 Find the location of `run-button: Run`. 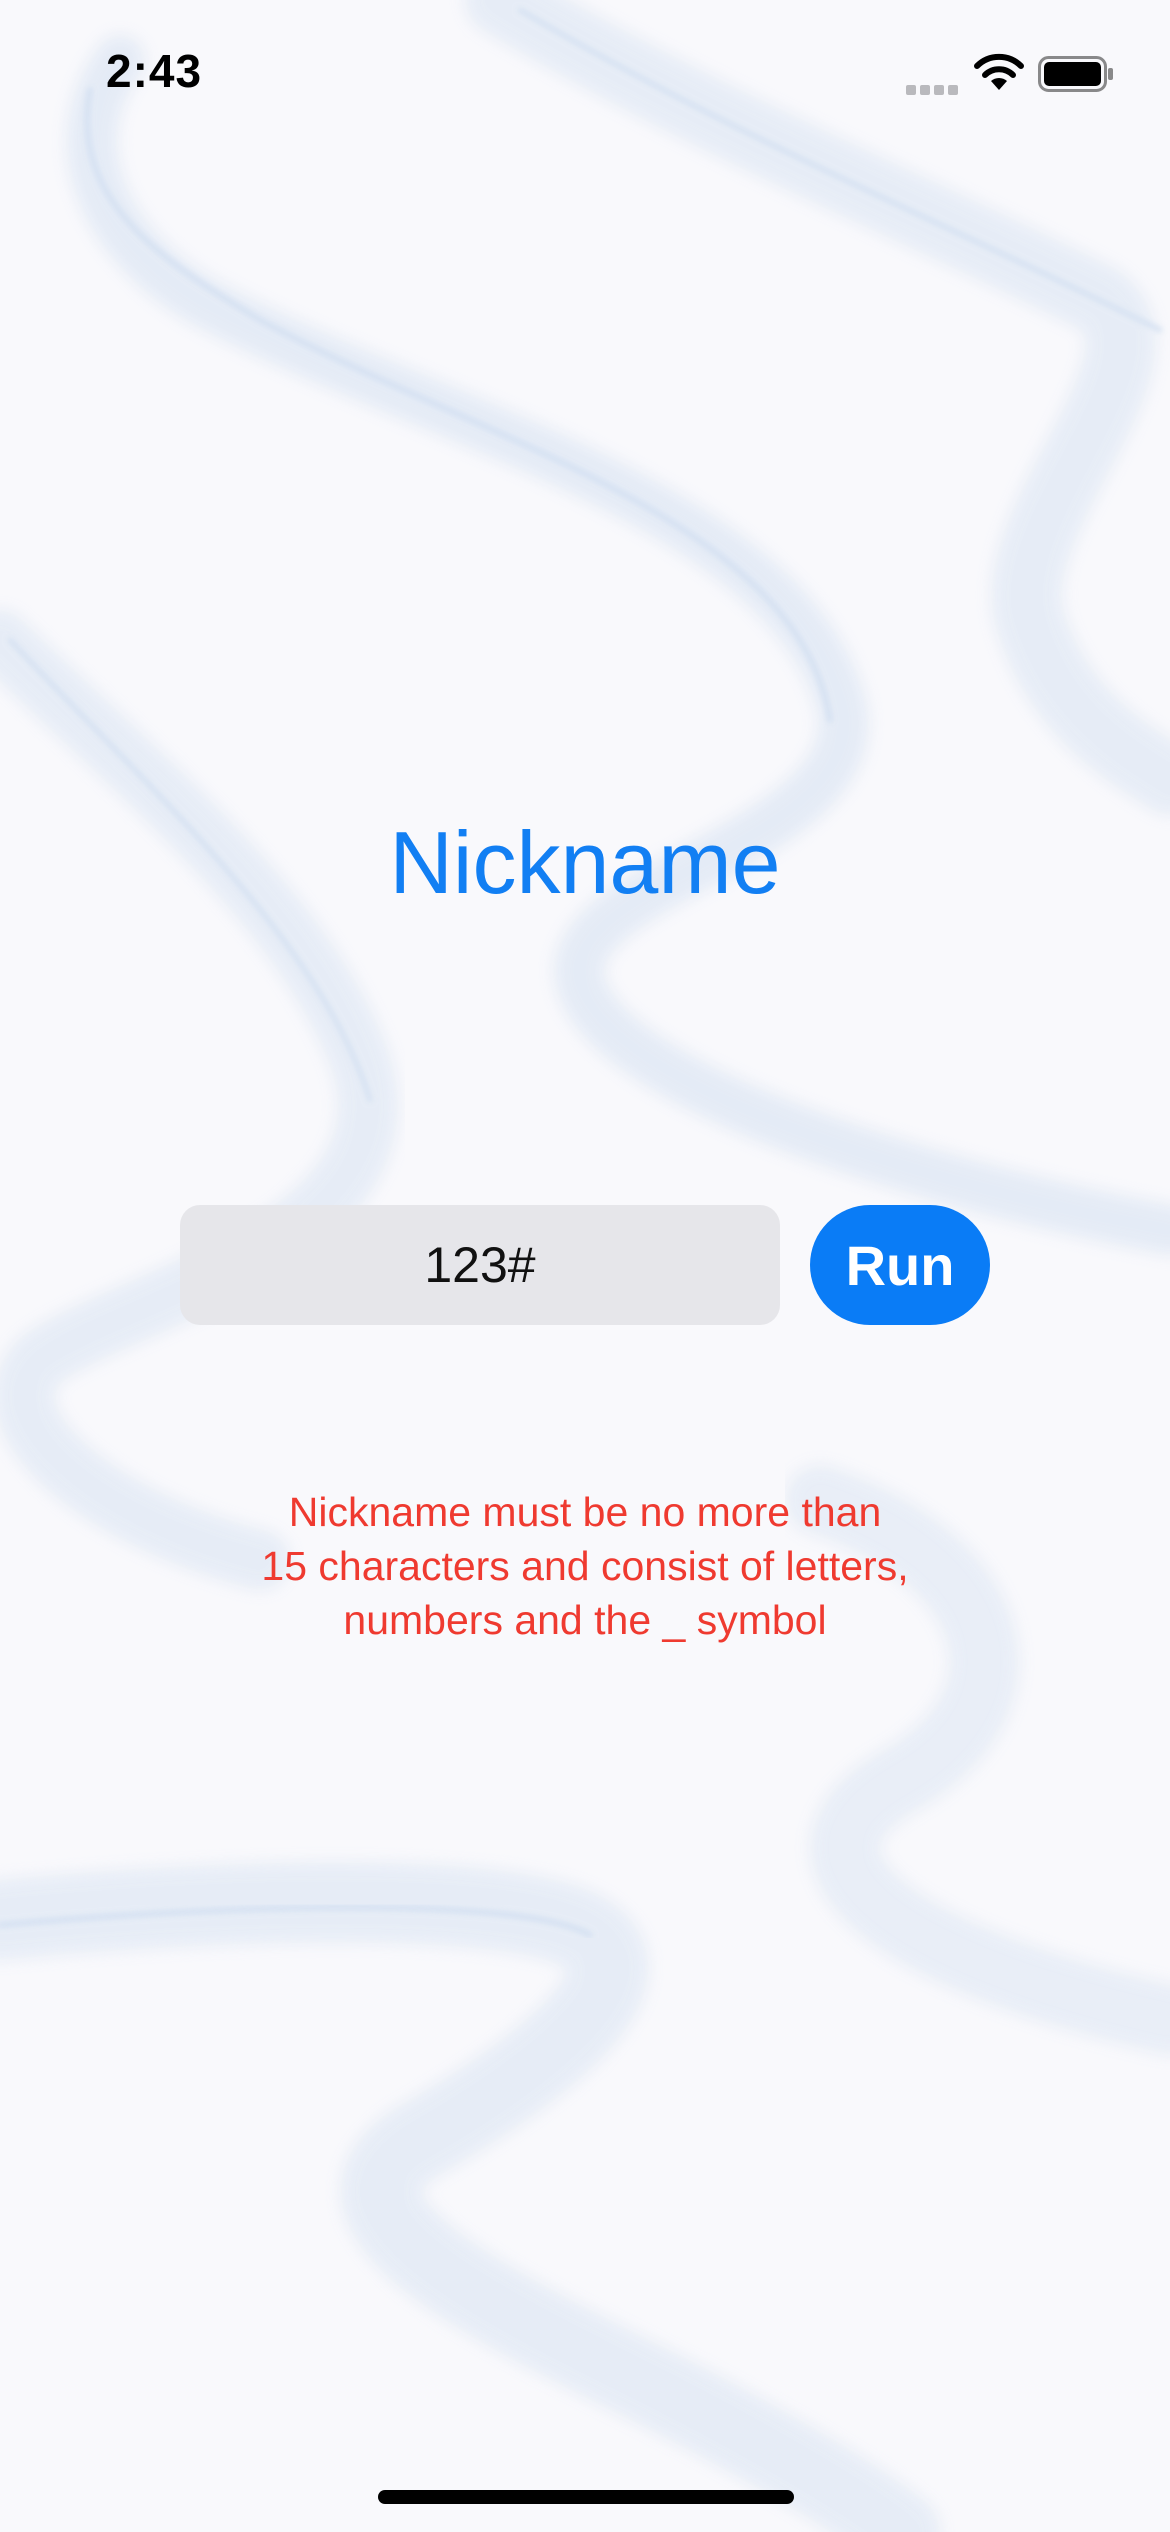

run-button: Run is located at coordinates (900, 1265).